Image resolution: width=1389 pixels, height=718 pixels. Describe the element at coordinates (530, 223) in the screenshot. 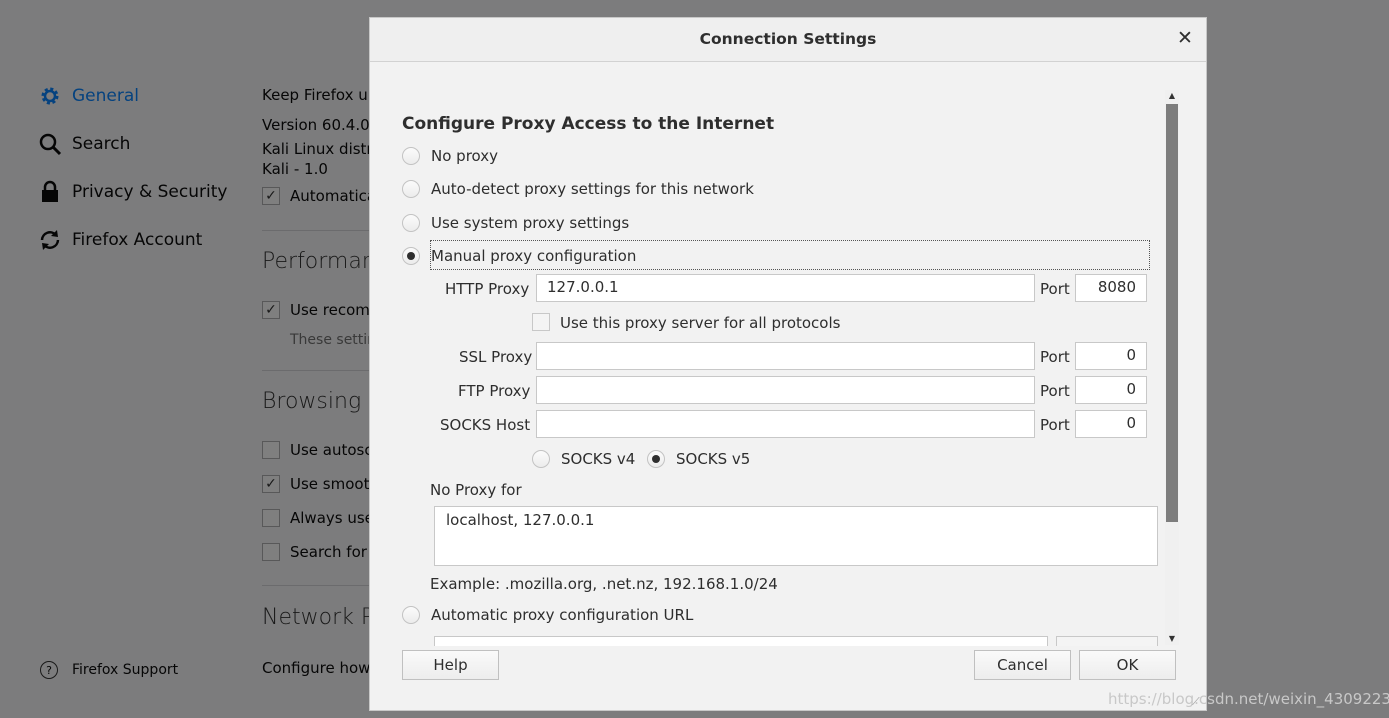

I see `system-proxy-label: Use system proxy settings` at that location.